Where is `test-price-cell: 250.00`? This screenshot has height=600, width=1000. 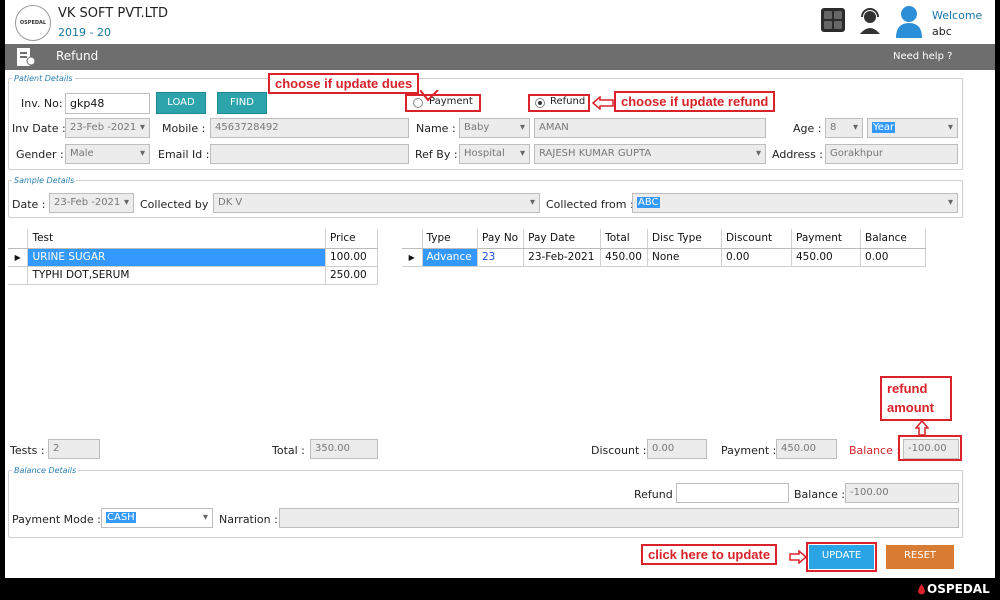 test-price-cell: 250.00 is located at coordinates (351, 275).